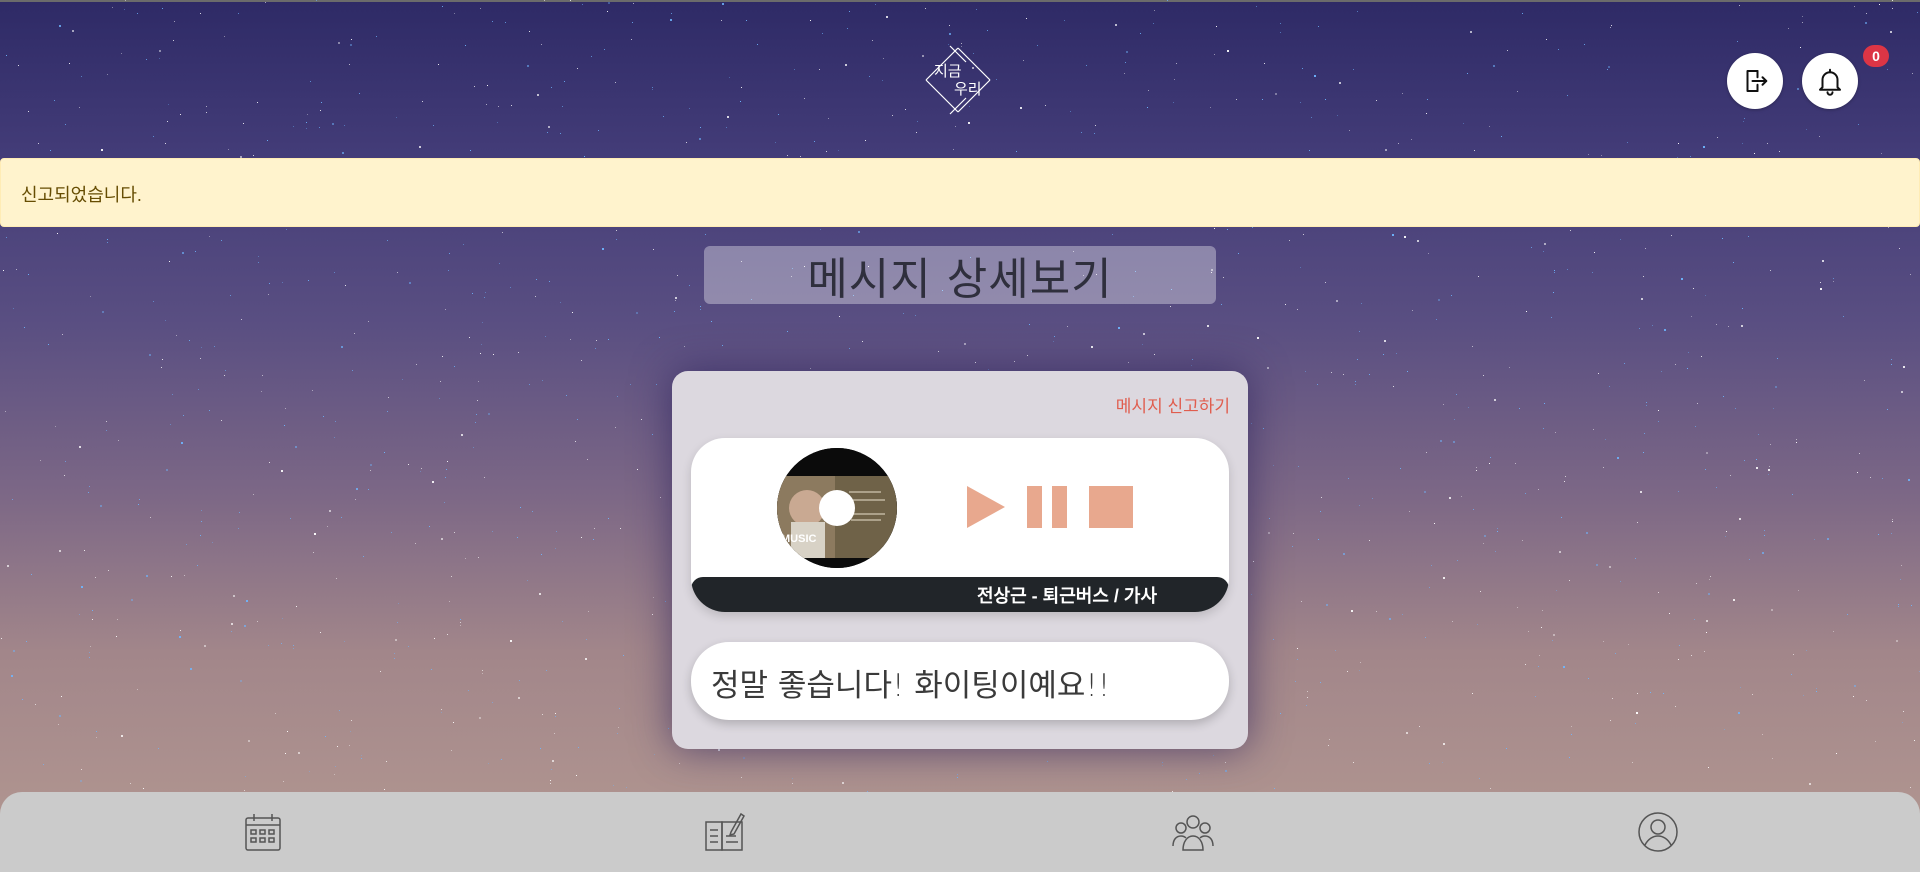 Image resolution: width=1920 pixels, height=872 pixels. What do you see at coordinates (1755, 81) in the screenshot?
I see `logout-button` at bounding box center [1755, 81].